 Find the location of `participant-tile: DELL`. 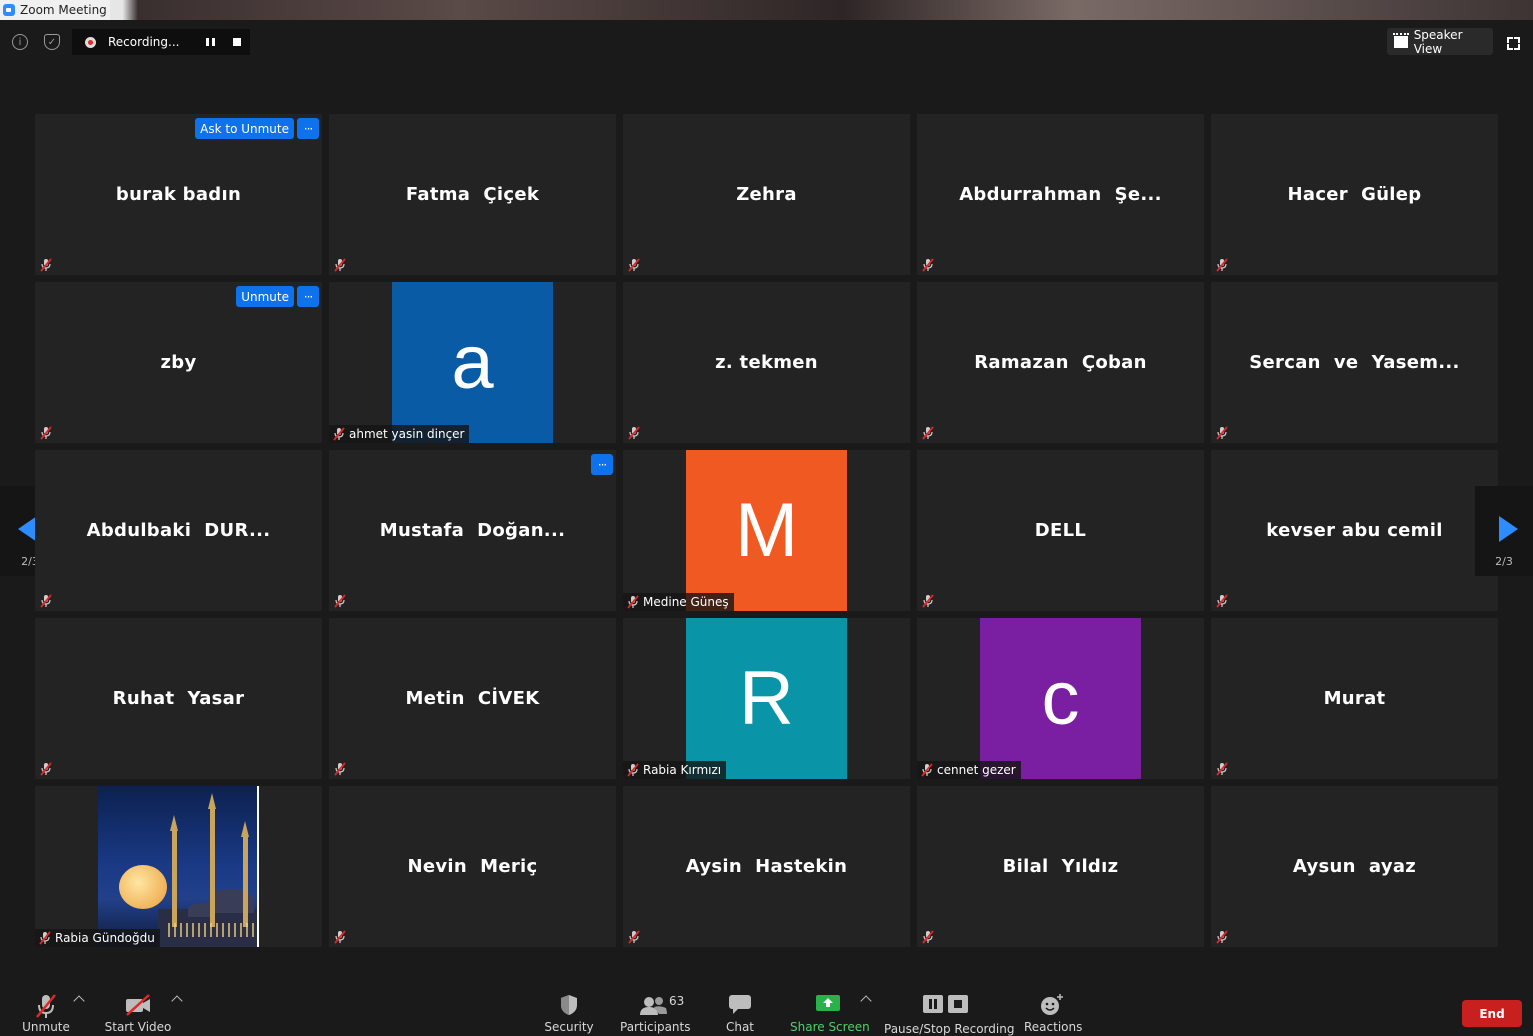

participant-tile: DELL is located at coordinates (1060, 530).